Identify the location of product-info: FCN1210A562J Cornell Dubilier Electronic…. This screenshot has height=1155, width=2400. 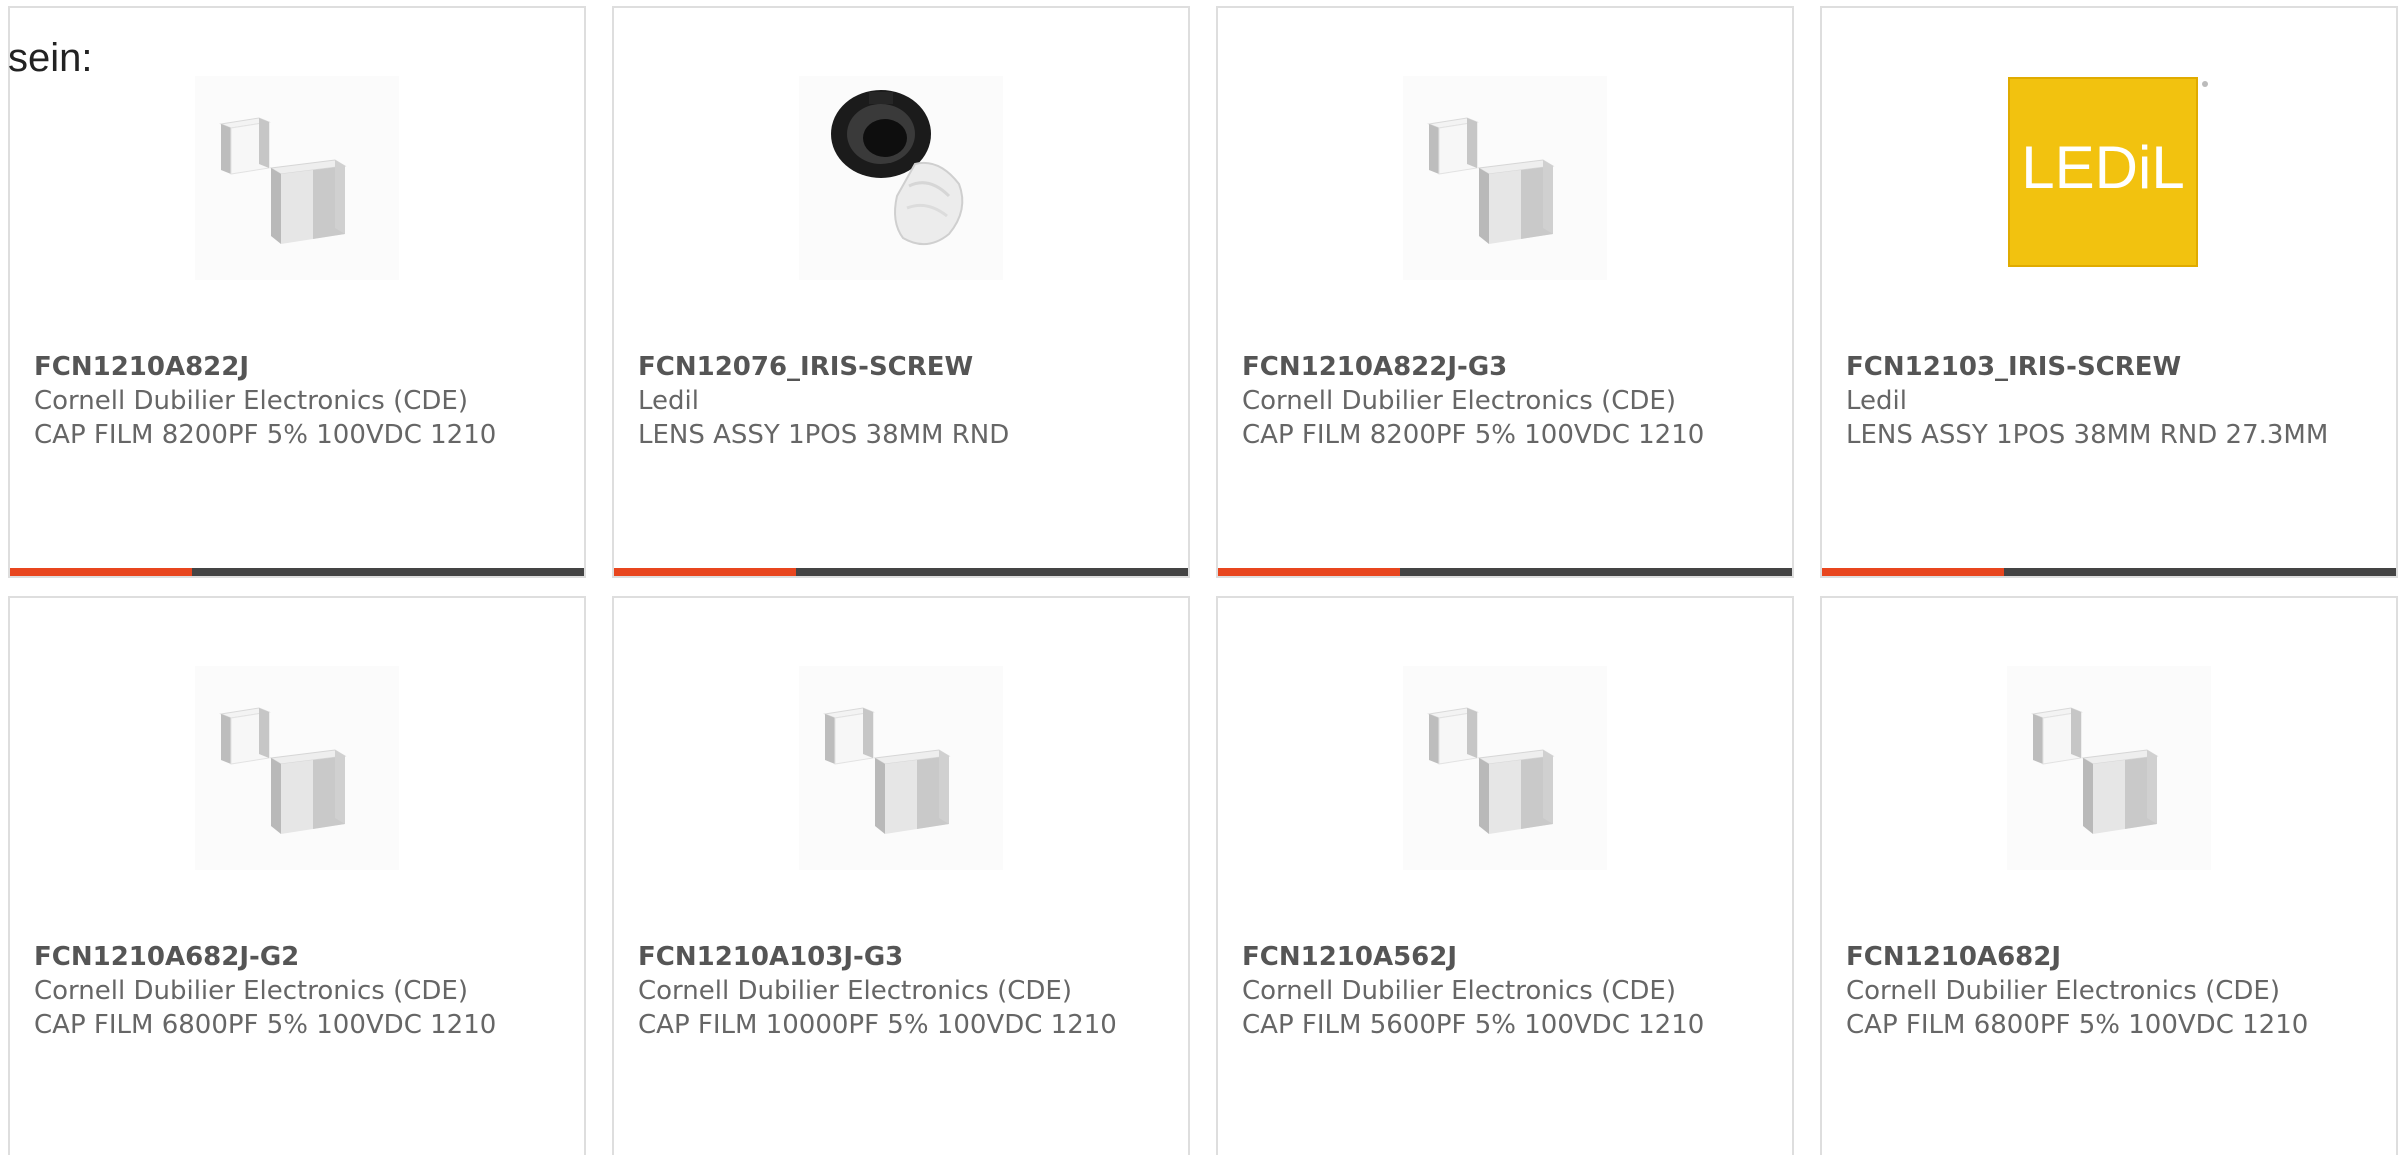
(1502, 991).